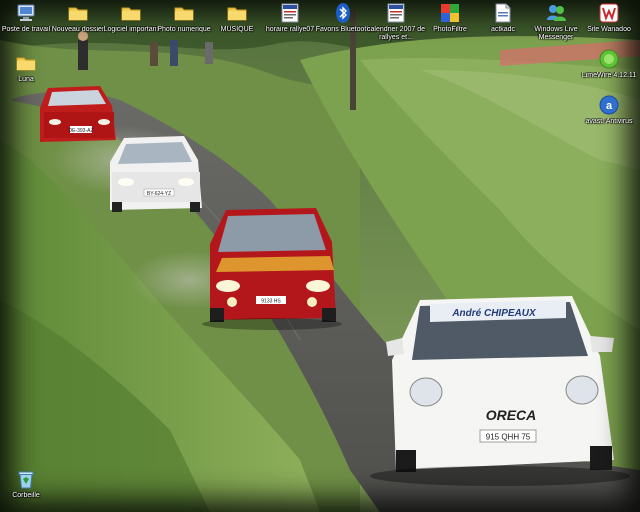 The height and width of the screenshot is (512, 640). I want to click on icon-label: LimeWire 4.12.11, so click(609, 75).